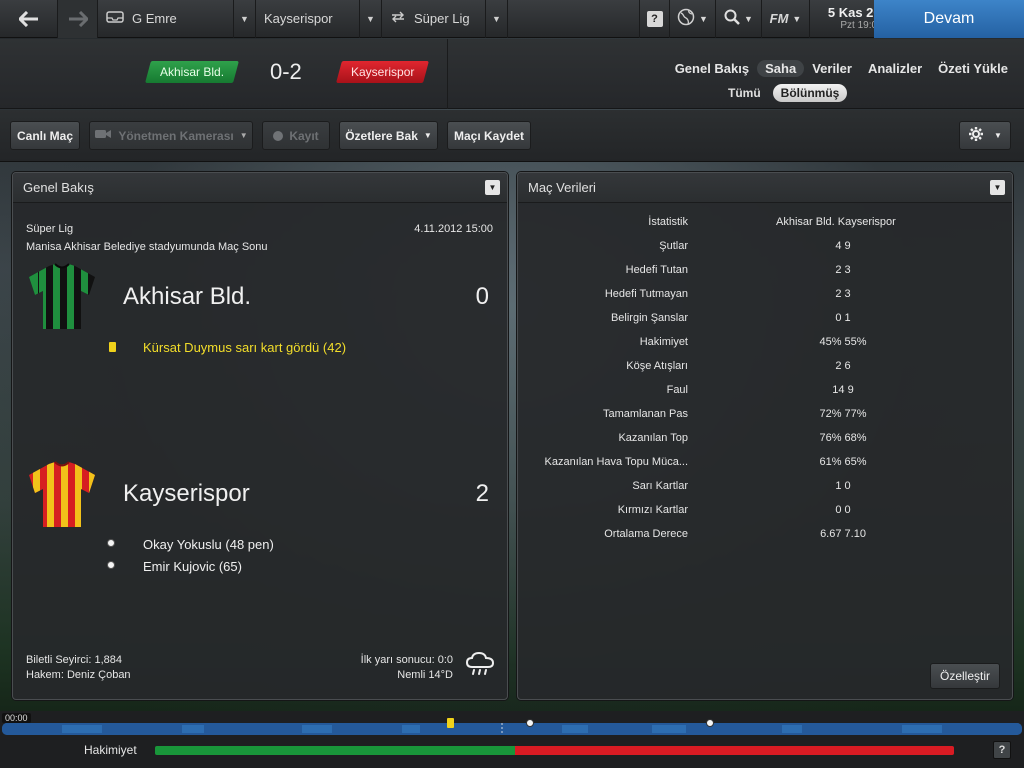 This screenshot has width=1024, height=768. What do you see at coordinates (482, 493) in the screenshot?
I see `away-team-goals: 2` at bounding box center [482, 493].